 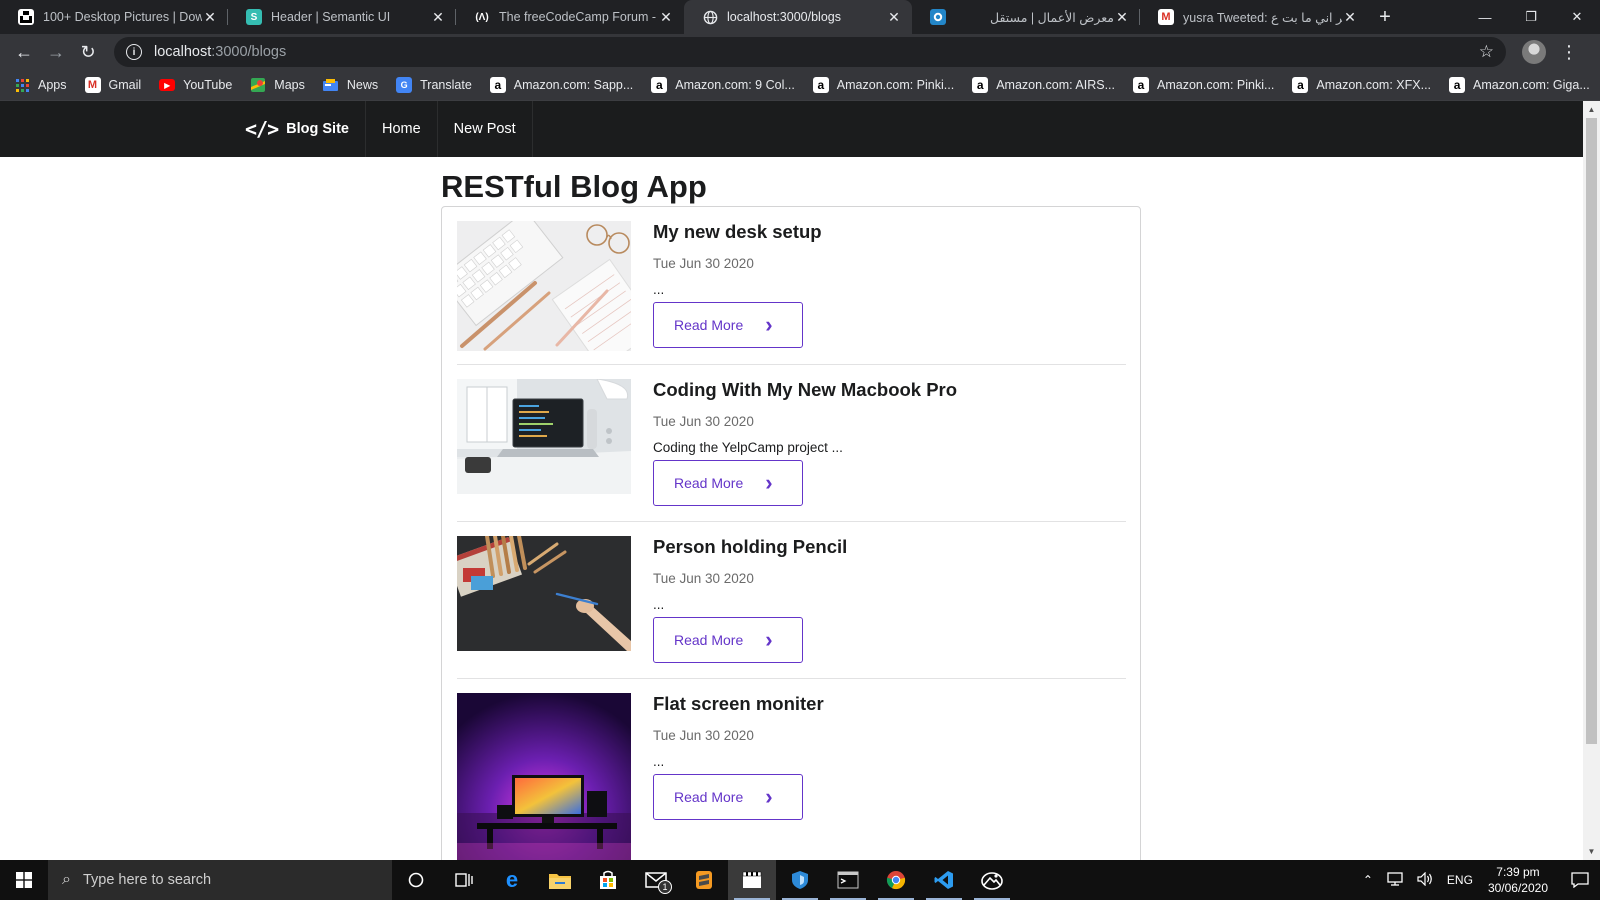 What do you see at coordinates (570, 17) in the screenshot?
I see `tab-freecodecamp: (Λ) The freeCodeCamp Forum - Jo ✕` at bounding box center [570, 17].